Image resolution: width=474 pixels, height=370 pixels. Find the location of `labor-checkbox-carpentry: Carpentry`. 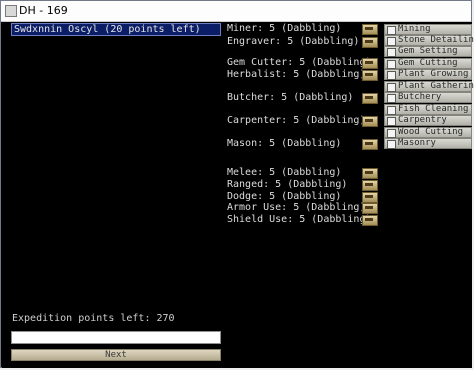

labor-checkbox-carpentry: Carpentry is located at coordinates (428, 120).